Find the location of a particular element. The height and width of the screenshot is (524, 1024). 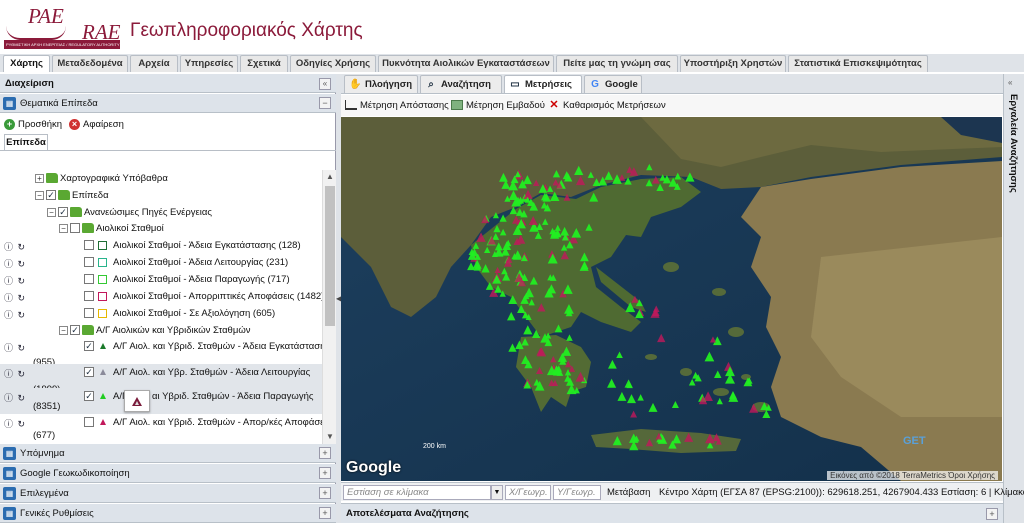

ruler-icon: ▭ is located at coordinates (515, 84).